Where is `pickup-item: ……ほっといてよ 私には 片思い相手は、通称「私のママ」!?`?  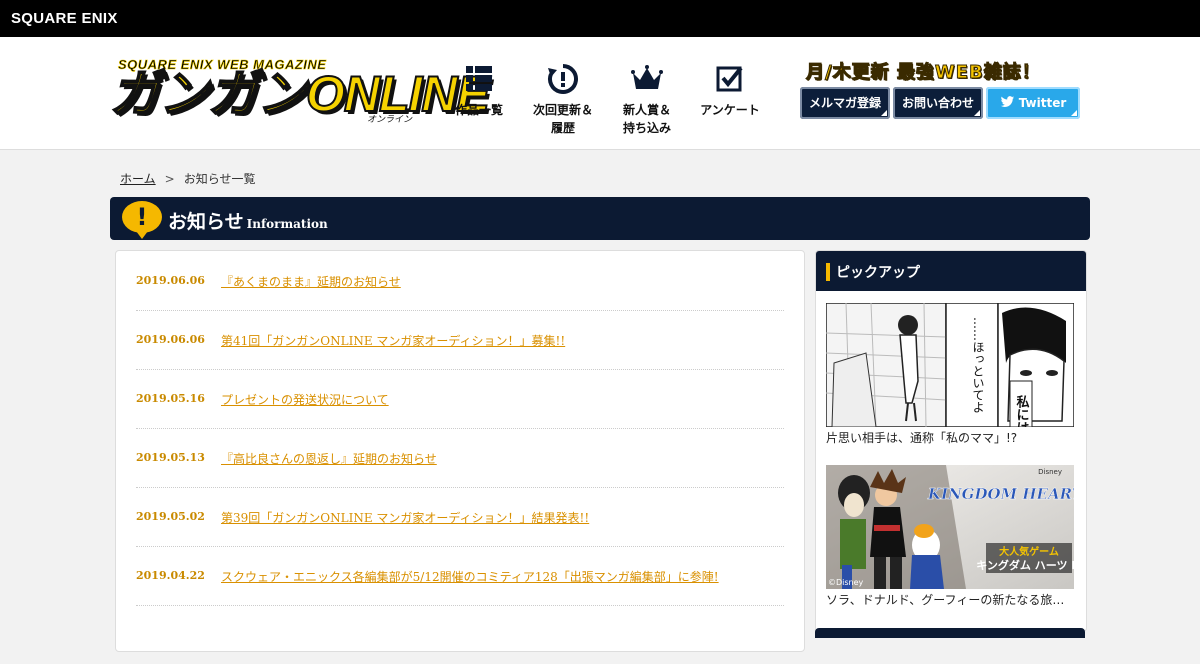 pickup-item: ……ほっといてよ 私には 片思い相手は、通称「私のママ」!? is located at coordinates (950, 374).